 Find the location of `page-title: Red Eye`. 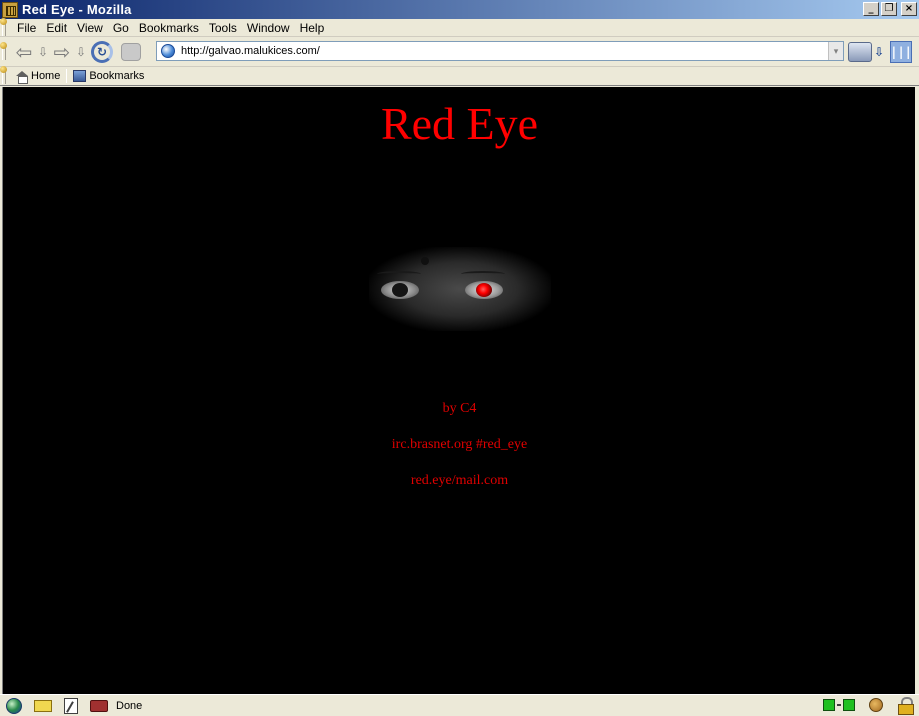

page-title: Red Eye is located at coordinates (459, 123).